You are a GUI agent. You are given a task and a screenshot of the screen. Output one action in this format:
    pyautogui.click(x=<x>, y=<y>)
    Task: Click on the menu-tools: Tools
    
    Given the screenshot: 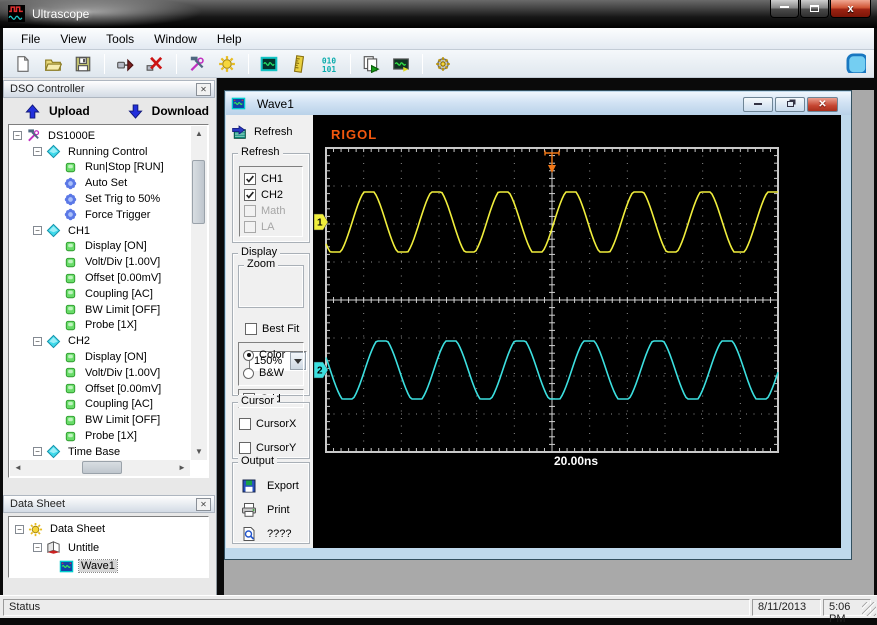 What is the action you would take?
    pyautogui.click(x=120, y=39)
    